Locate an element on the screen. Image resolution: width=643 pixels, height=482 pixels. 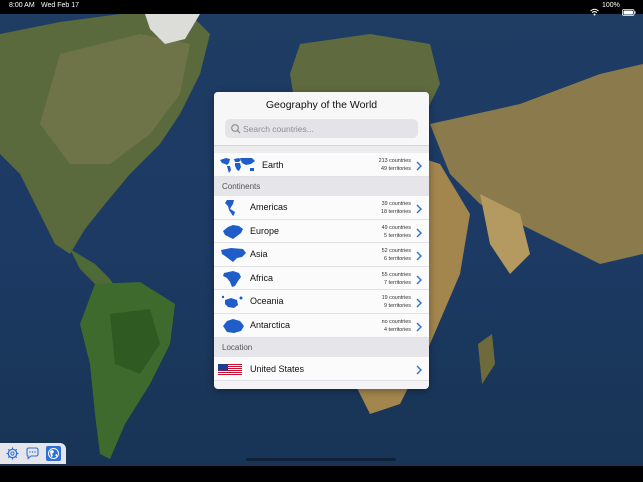
territories-count: 4 territories is located at coordinates (397, 329).